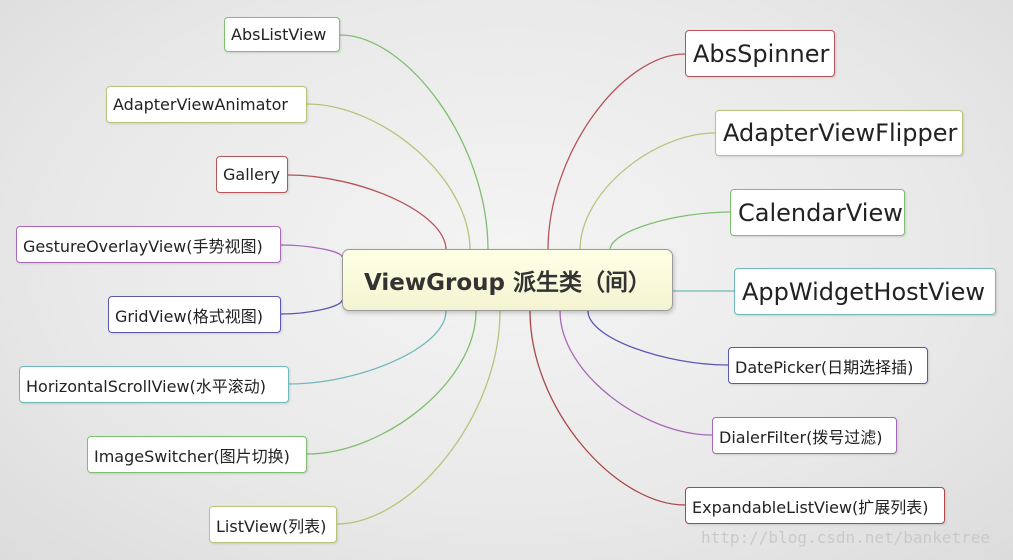  I want to click on node-gestureoverlayview: GestureOverlayView(手势视图), so click(148, 244).